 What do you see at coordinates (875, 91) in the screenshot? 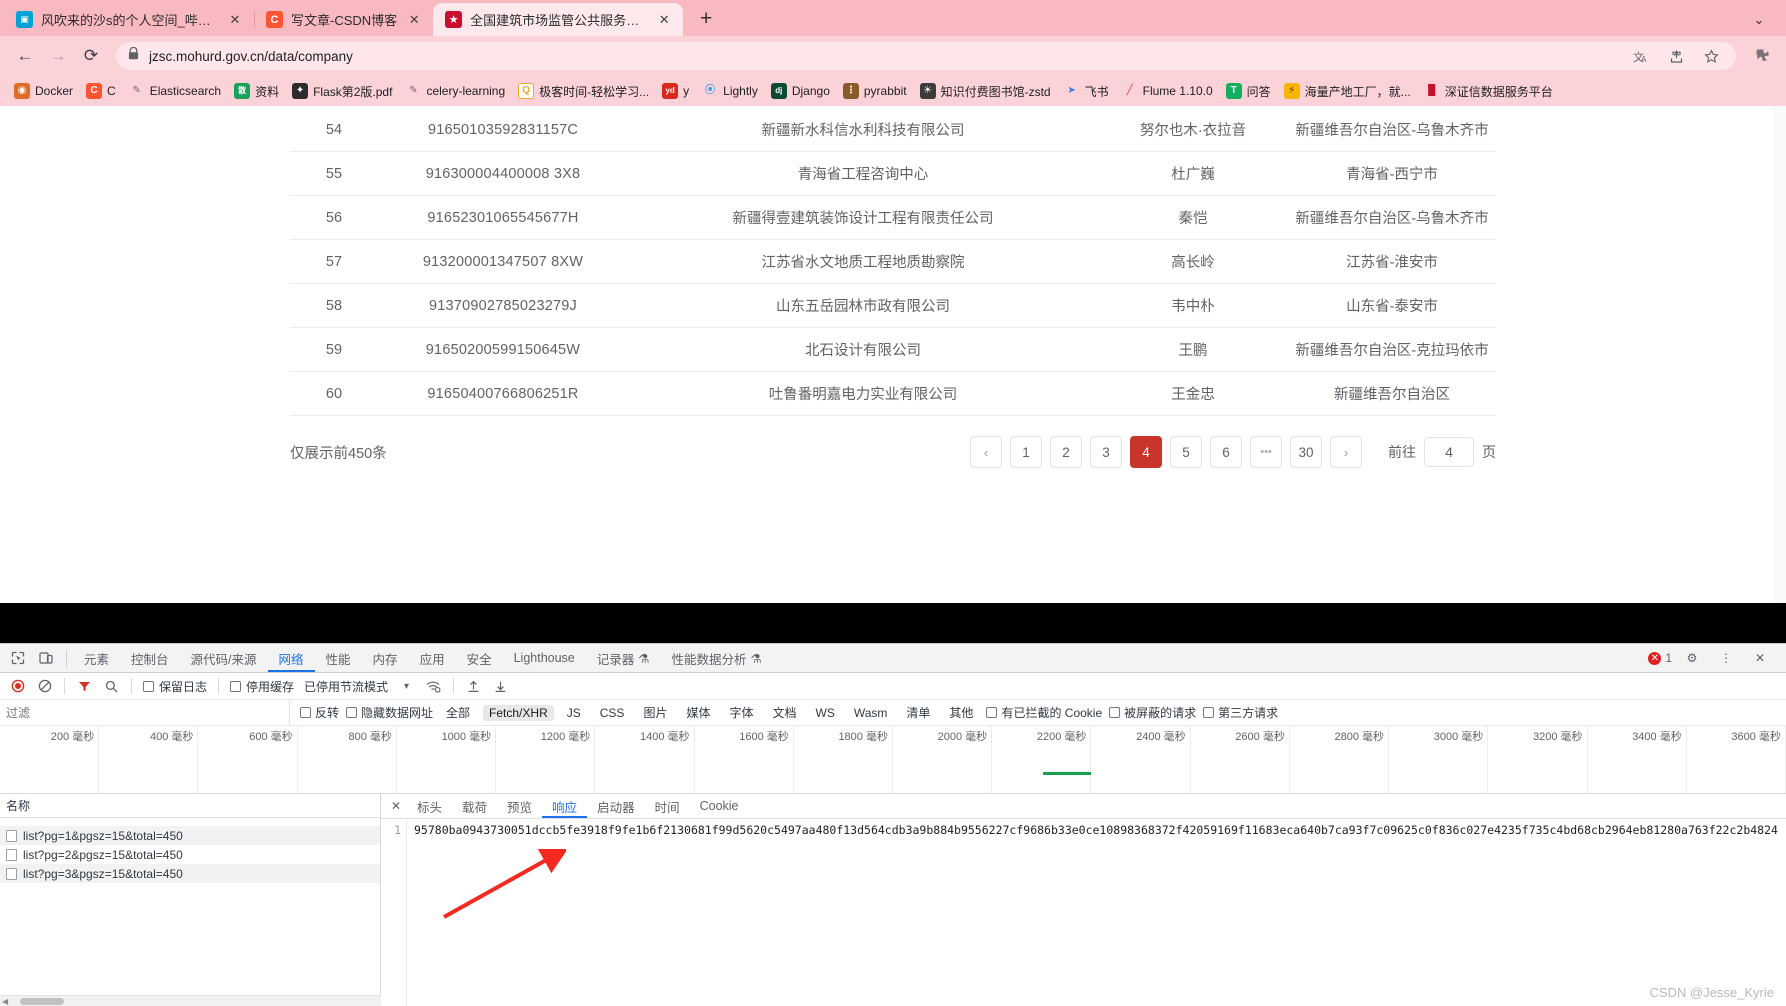
I see `bookmark-pyrabbit: ⋮ pyrabbit` at bounding box center [875, 91].